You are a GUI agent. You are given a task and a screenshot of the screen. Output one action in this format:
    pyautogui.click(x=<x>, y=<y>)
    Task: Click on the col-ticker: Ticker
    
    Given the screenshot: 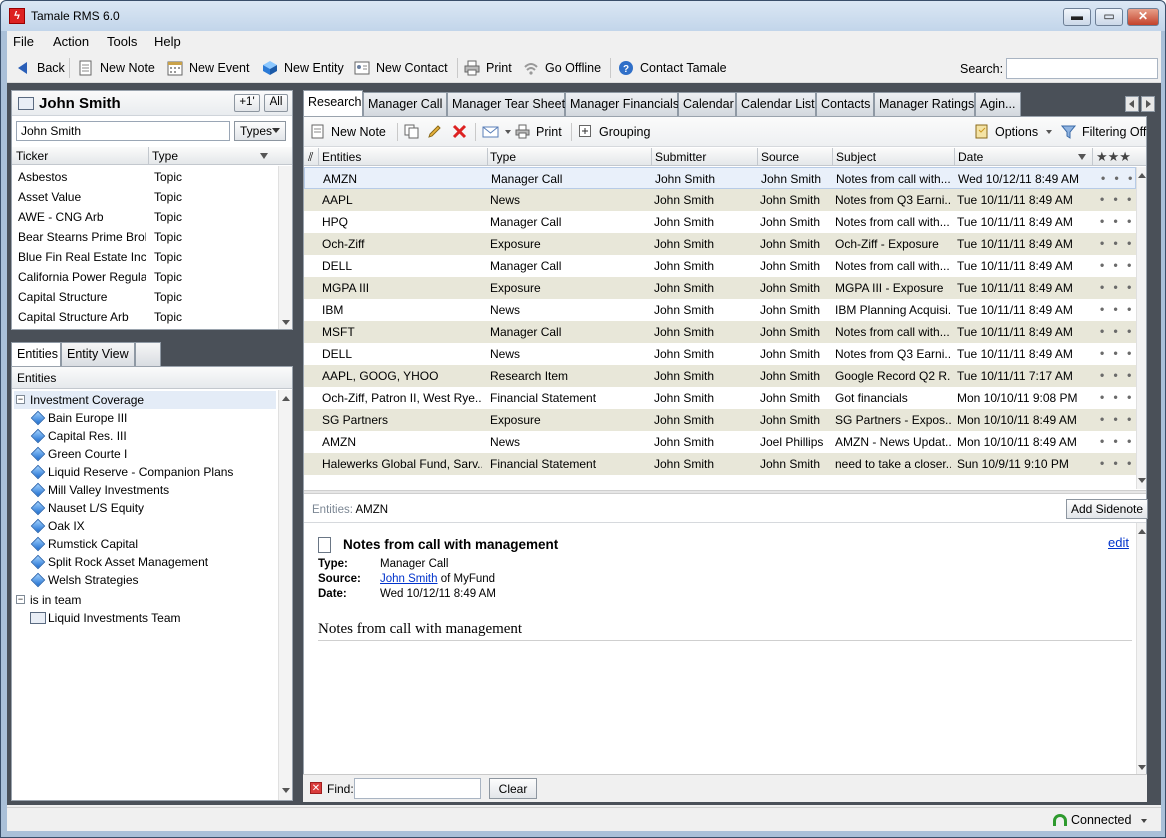 What is the action you would take?
    pyautogui.click(x=32, y=156)
    